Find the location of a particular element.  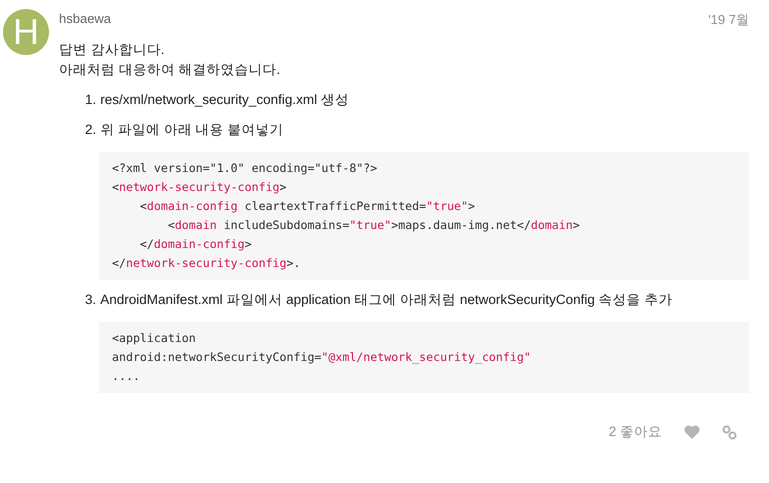

step-text: 위 파일에 아래 내용 붙여넣기 is located at coordinates (192, 130).